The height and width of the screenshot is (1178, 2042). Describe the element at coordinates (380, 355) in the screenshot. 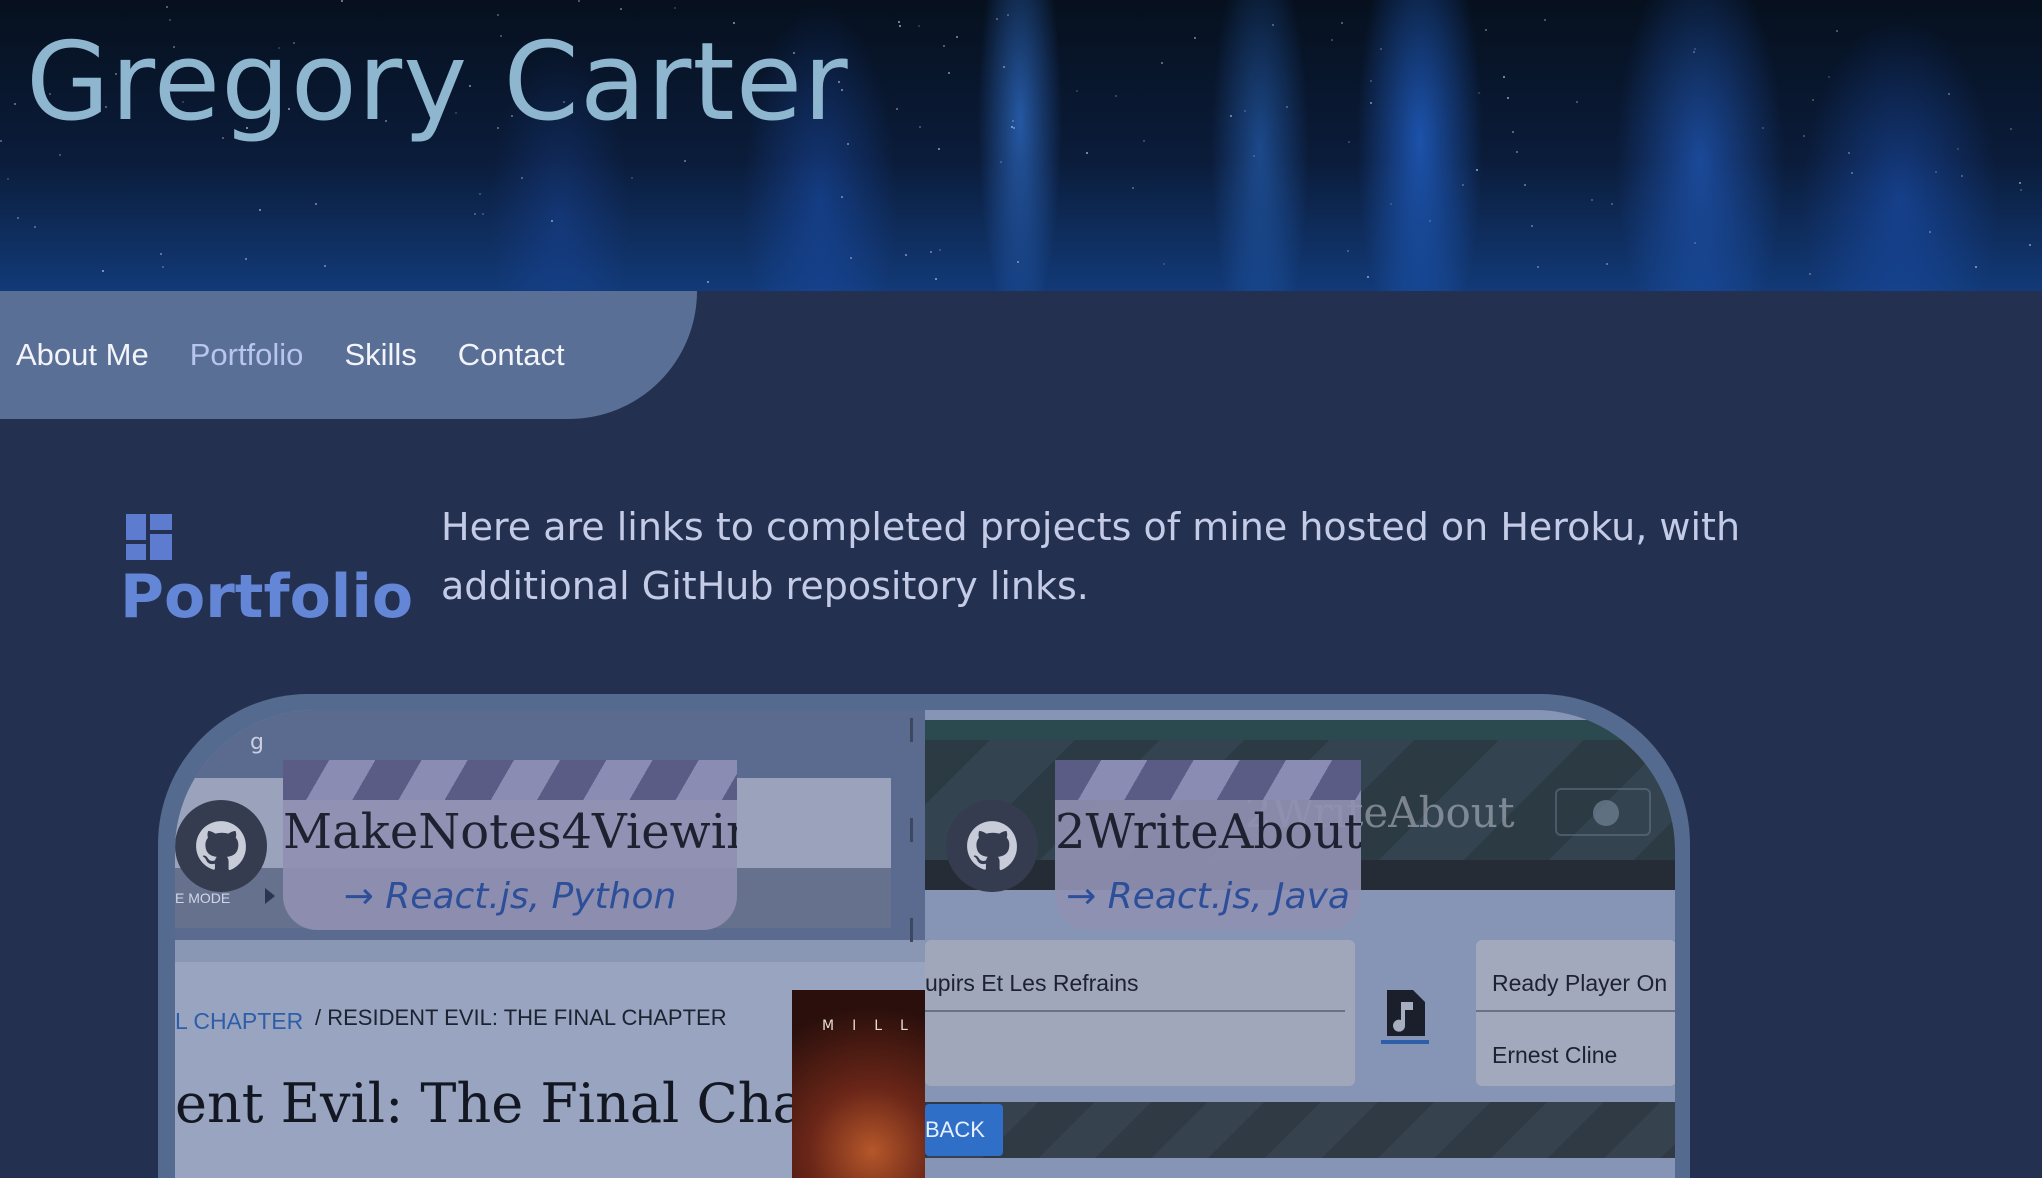

I see `nav-item-skills: Skills` at that location.